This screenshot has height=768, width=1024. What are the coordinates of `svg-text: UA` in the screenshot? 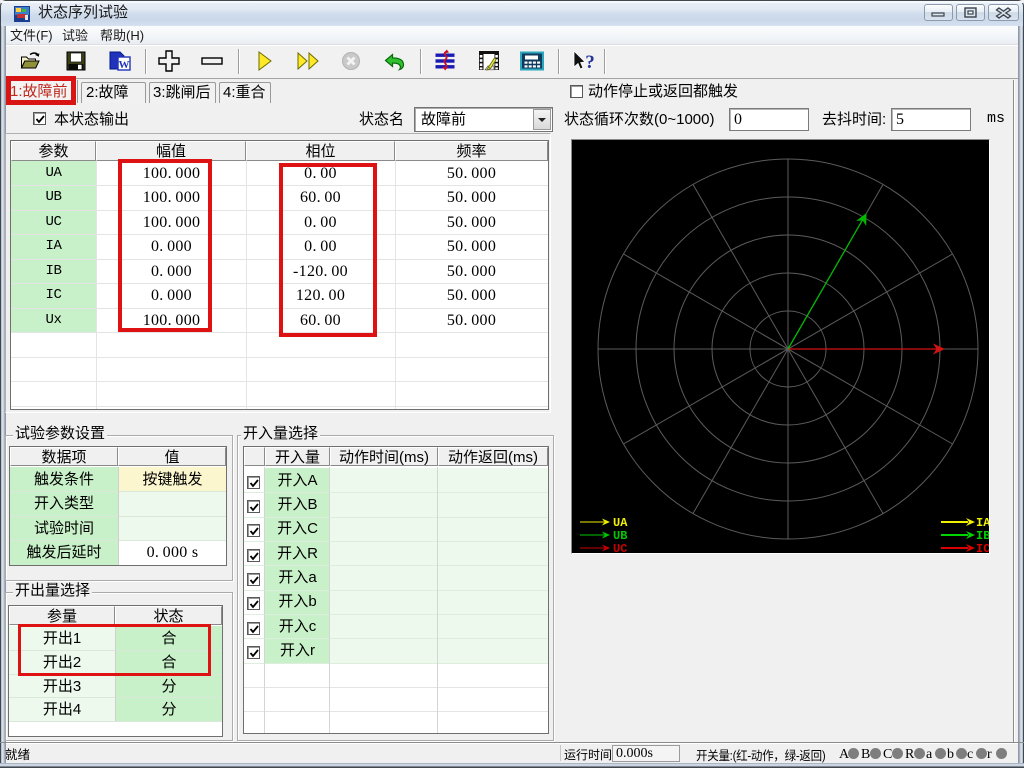 It's located at (620, 523).